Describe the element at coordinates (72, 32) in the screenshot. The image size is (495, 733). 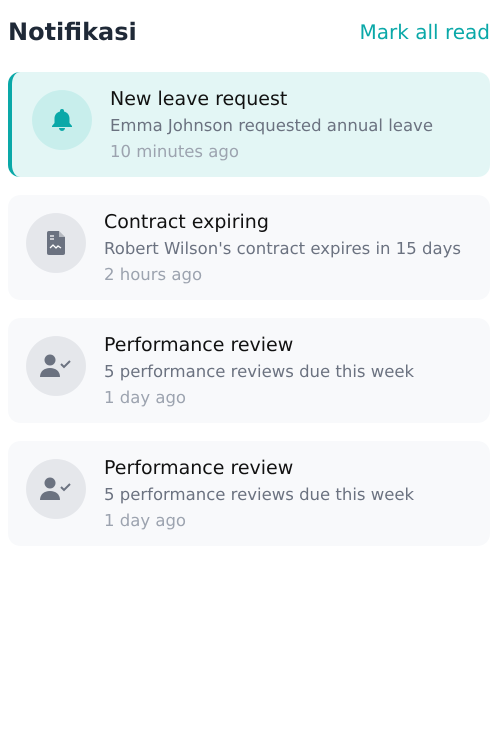
I see `page-title: Notifikasi` at that location.